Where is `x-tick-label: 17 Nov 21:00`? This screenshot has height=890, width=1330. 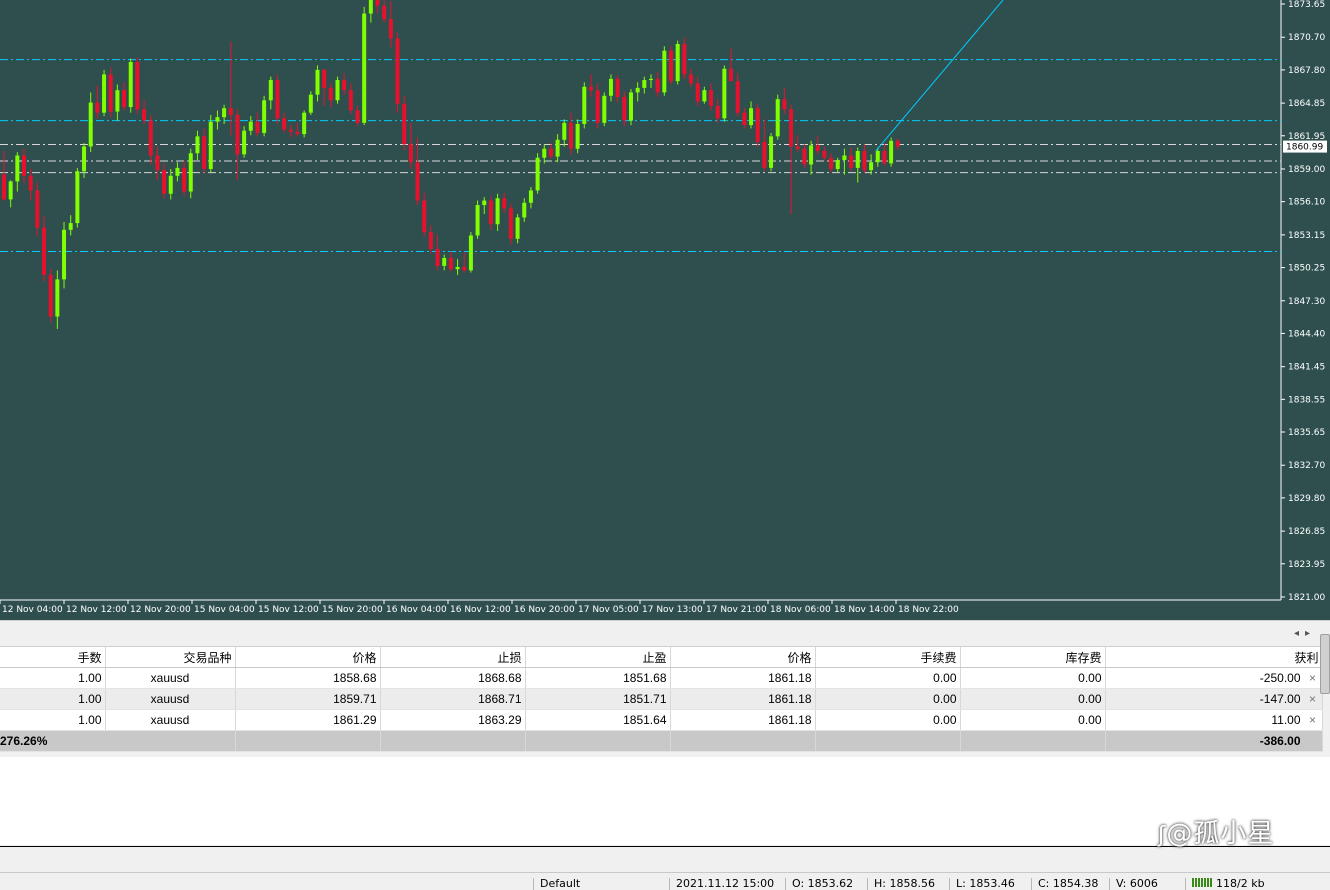 x-tick-label: 17 Nov 21:00 is located at coordinates (736, 610).